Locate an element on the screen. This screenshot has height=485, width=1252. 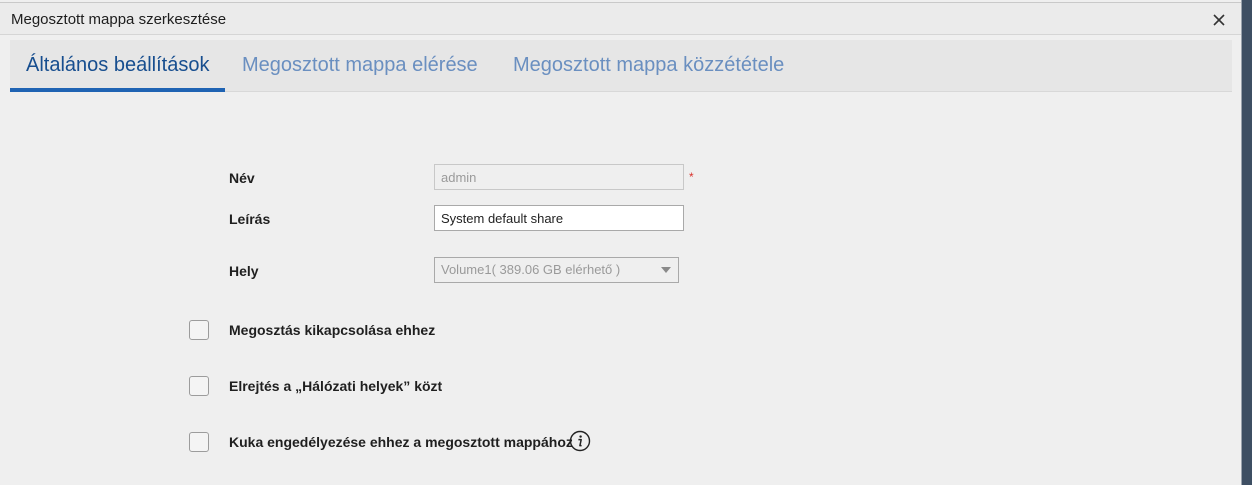
description-label: Leírás is located at coordinates (250, 219).